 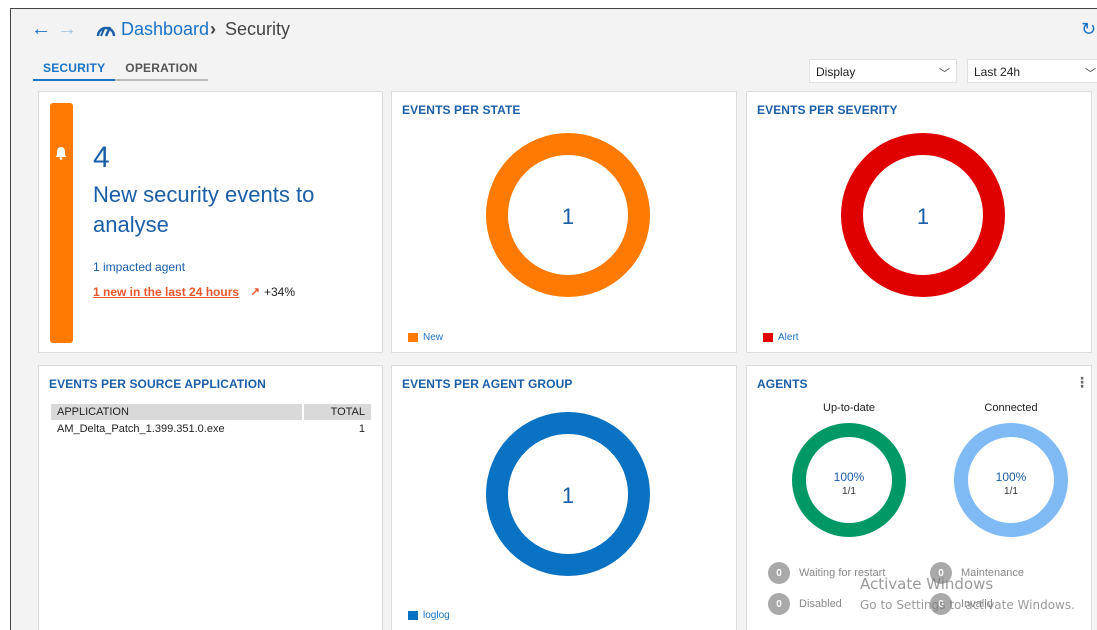 I want to click on new-events-headline: New security events to analyse, so click(x=204, y=209).